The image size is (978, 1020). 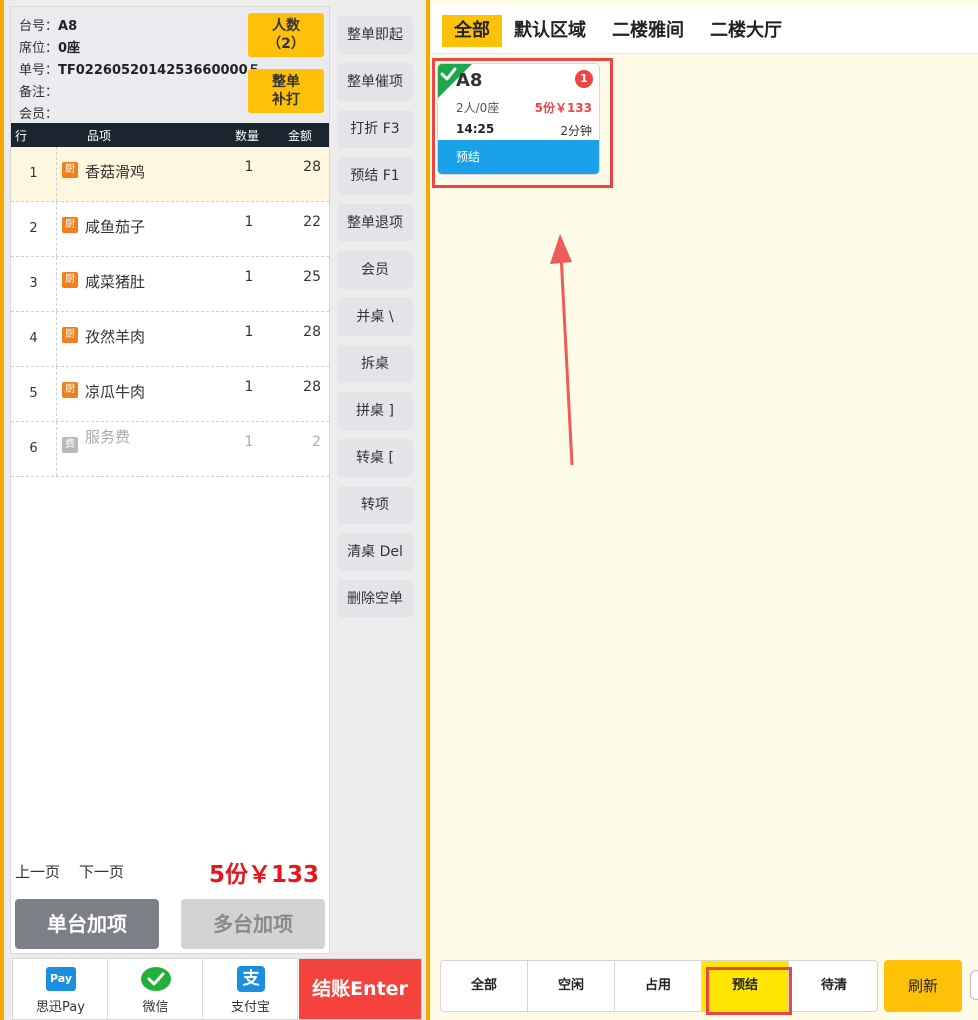 What do you see at coordinates (746, 31) in the screenshot?
I see `tab-second-floor-hall: 二楼大厅` at bounding box center [746, 31].